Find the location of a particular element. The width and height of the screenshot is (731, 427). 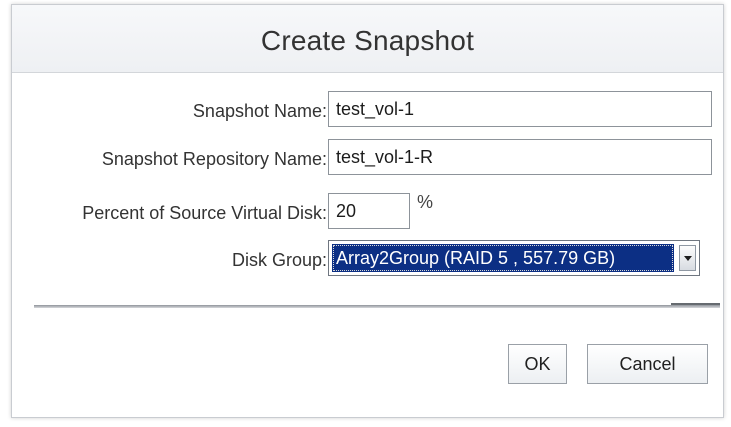

dialog-title: Create Snapshot is located at coordinates (367, 40).